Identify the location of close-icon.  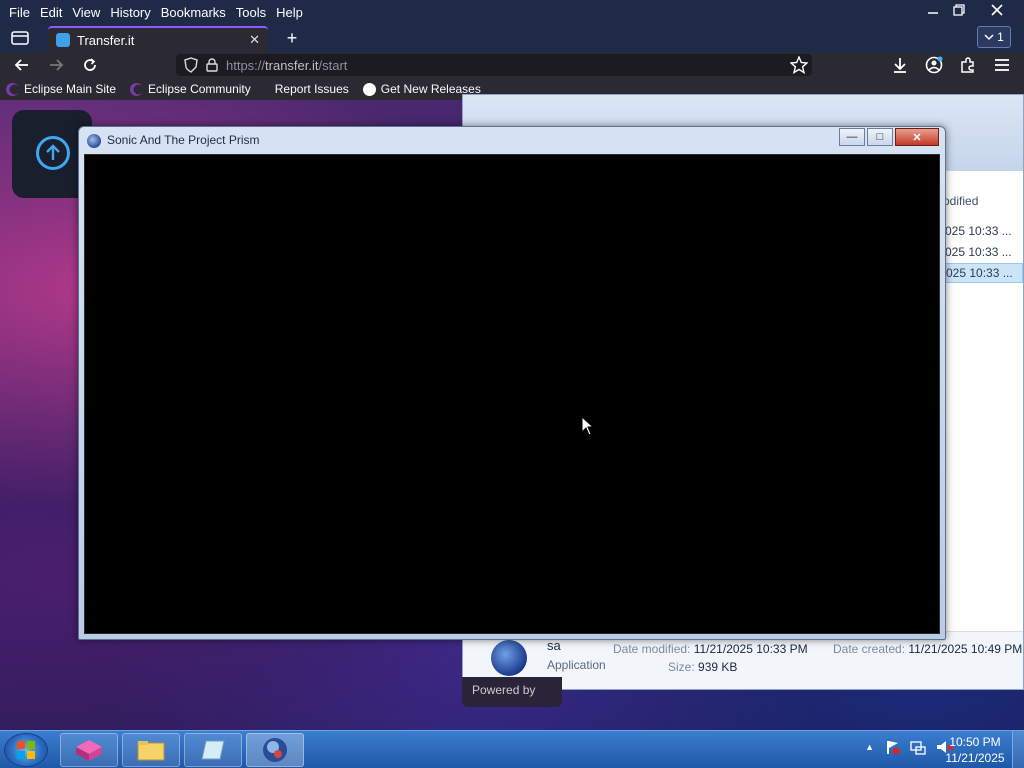
(997, 10).